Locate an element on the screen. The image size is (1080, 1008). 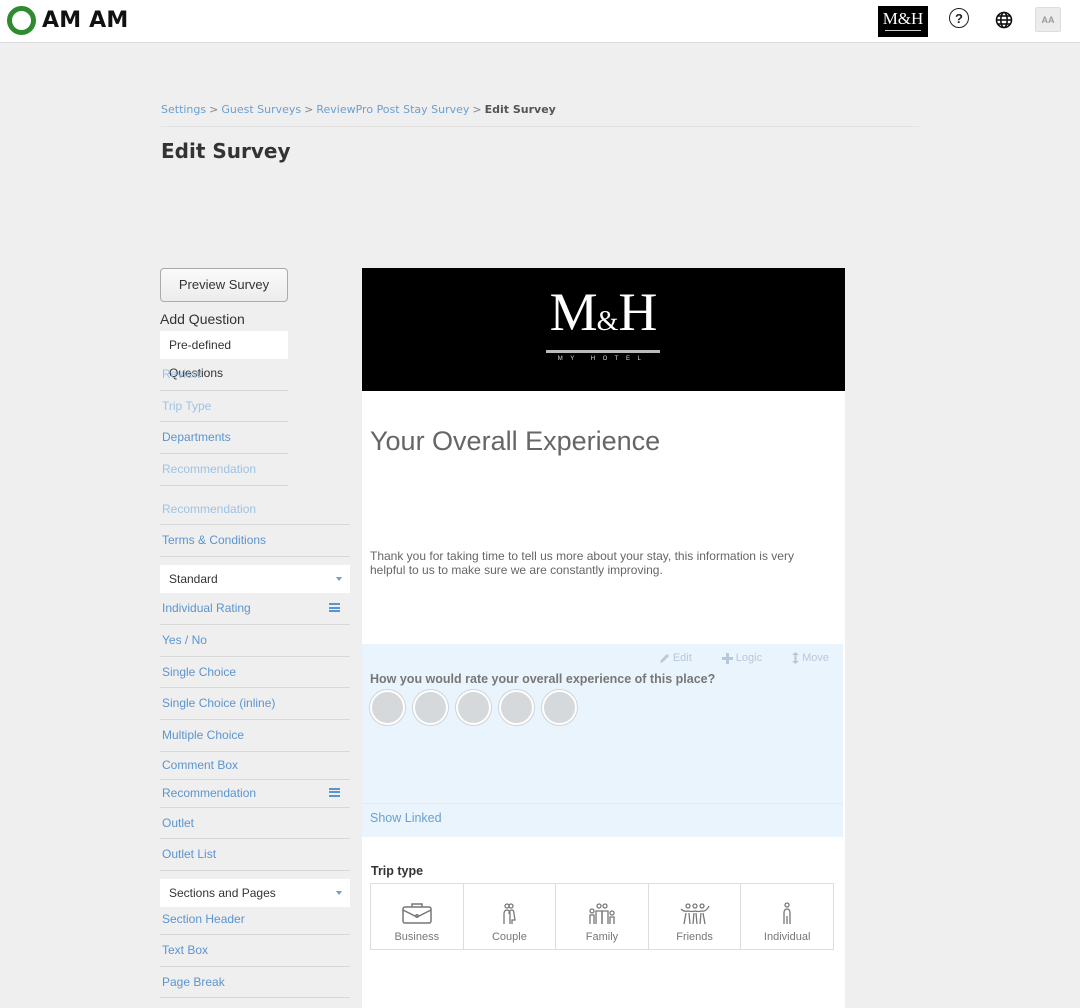
help-icon: ? is located at coordinates (959, 18).